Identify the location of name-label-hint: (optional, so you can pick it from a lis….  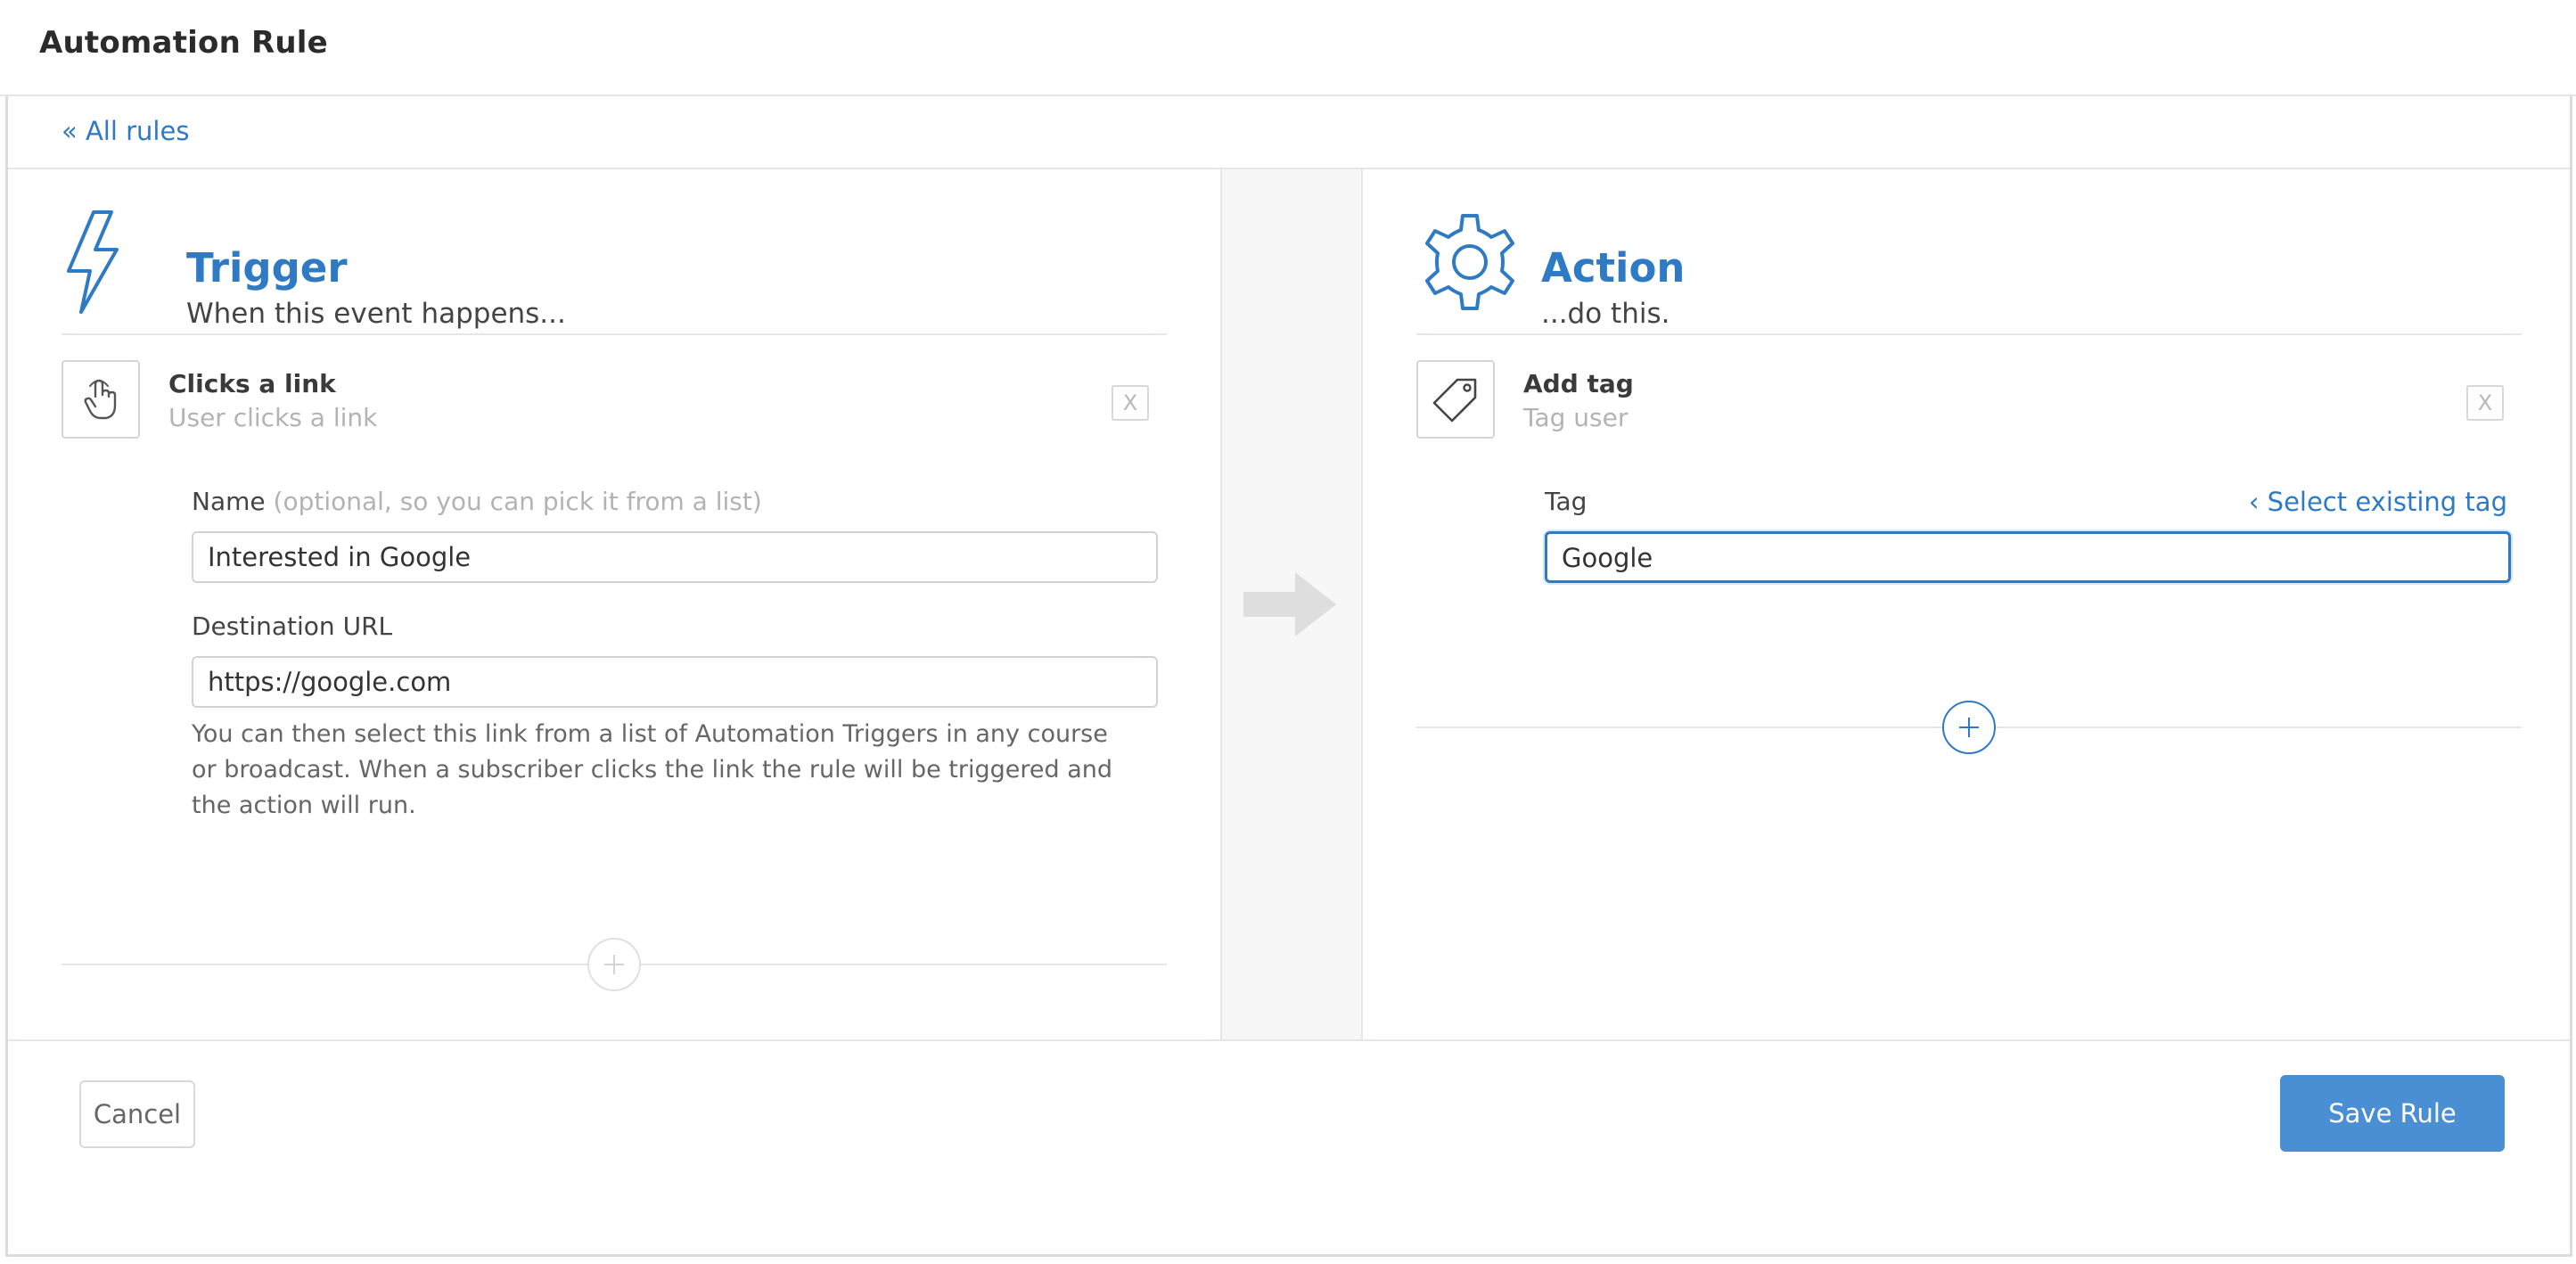
(518, 501).